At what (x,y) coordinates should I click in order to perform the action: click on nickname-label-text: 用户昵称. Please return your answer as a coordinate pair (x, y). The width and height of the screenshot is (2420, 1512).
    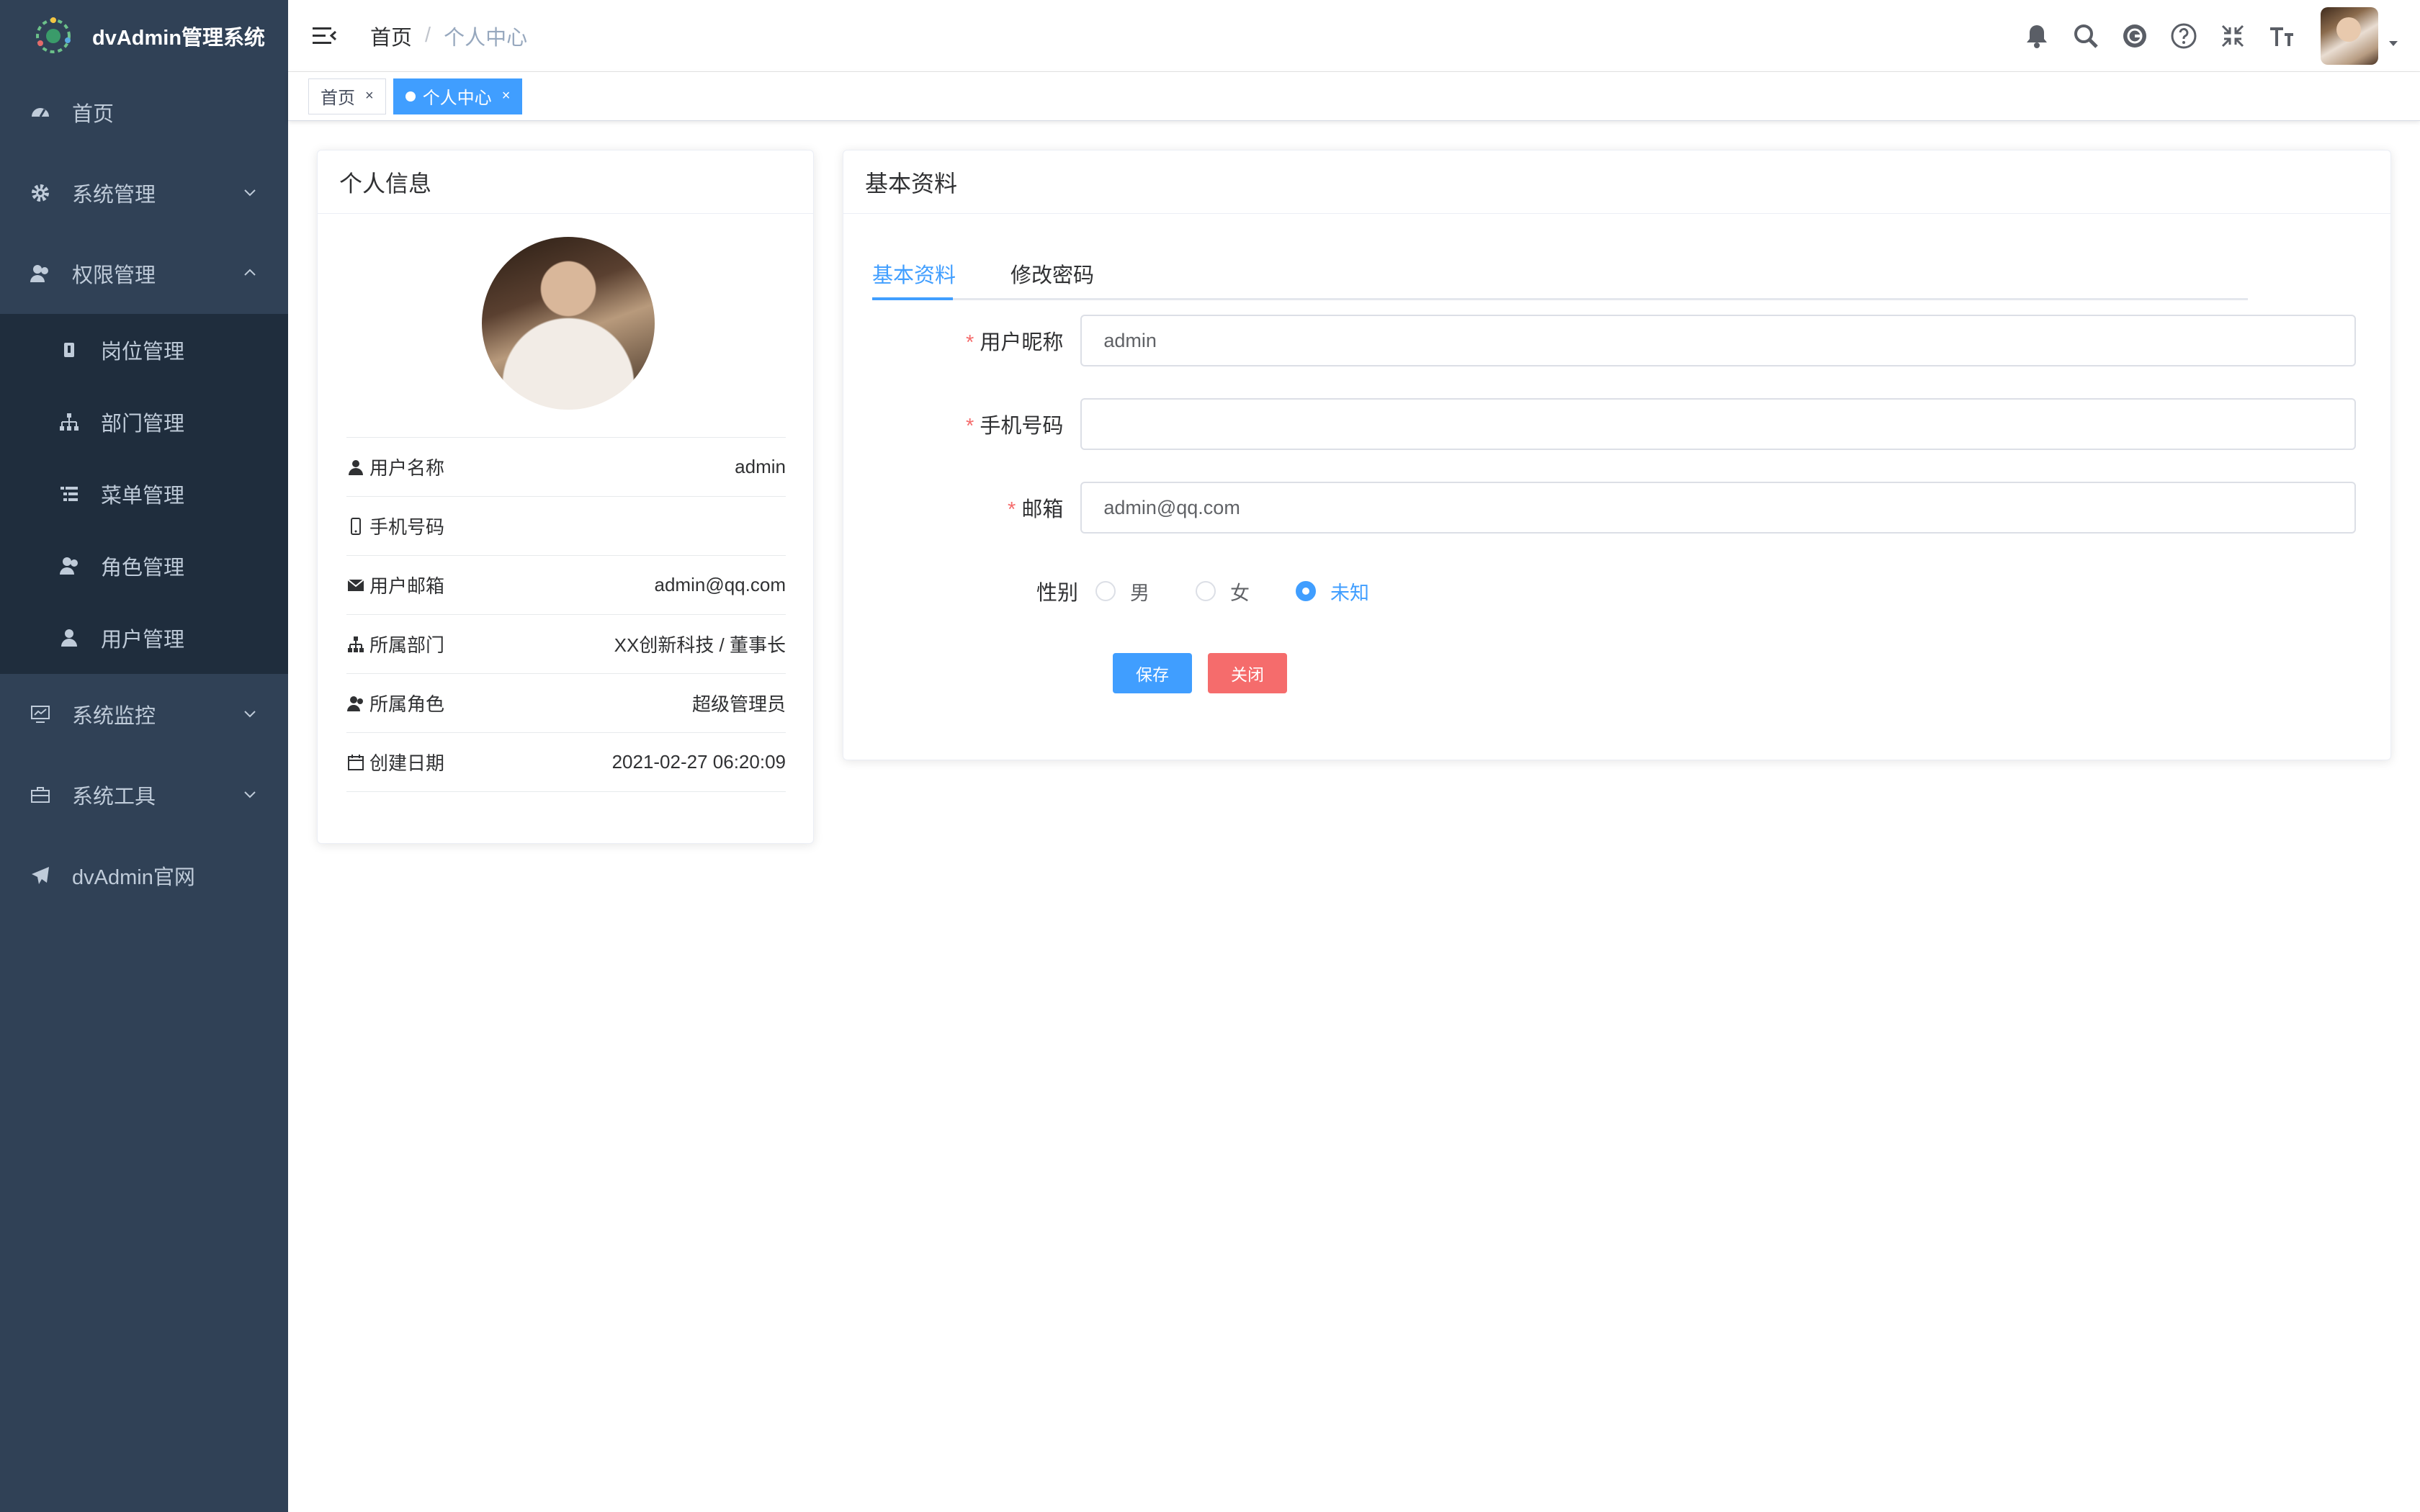
    Looking at the image, I should click on (1022, 342).